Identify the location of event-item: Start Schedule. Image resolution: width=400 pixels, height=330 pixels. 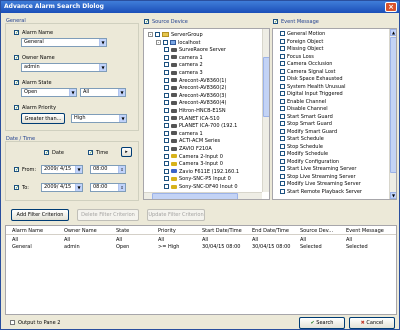
(302, 139).